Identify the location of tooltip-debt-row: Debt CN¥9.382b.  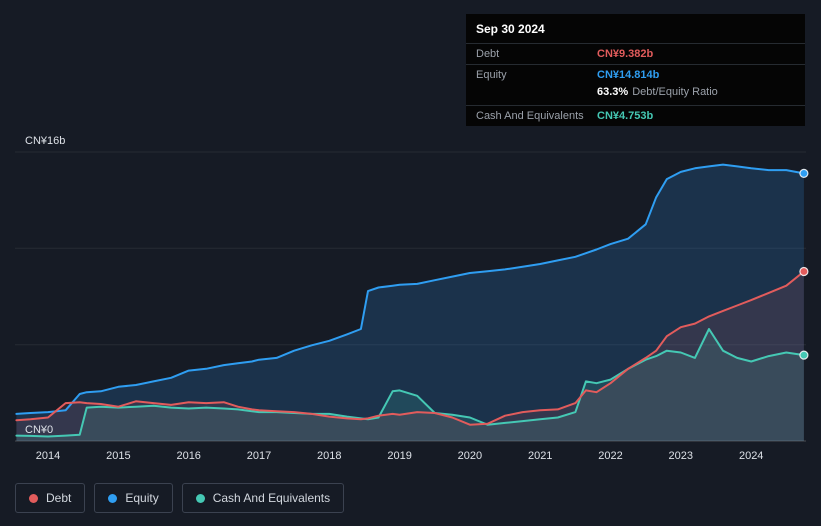
(635, 53).